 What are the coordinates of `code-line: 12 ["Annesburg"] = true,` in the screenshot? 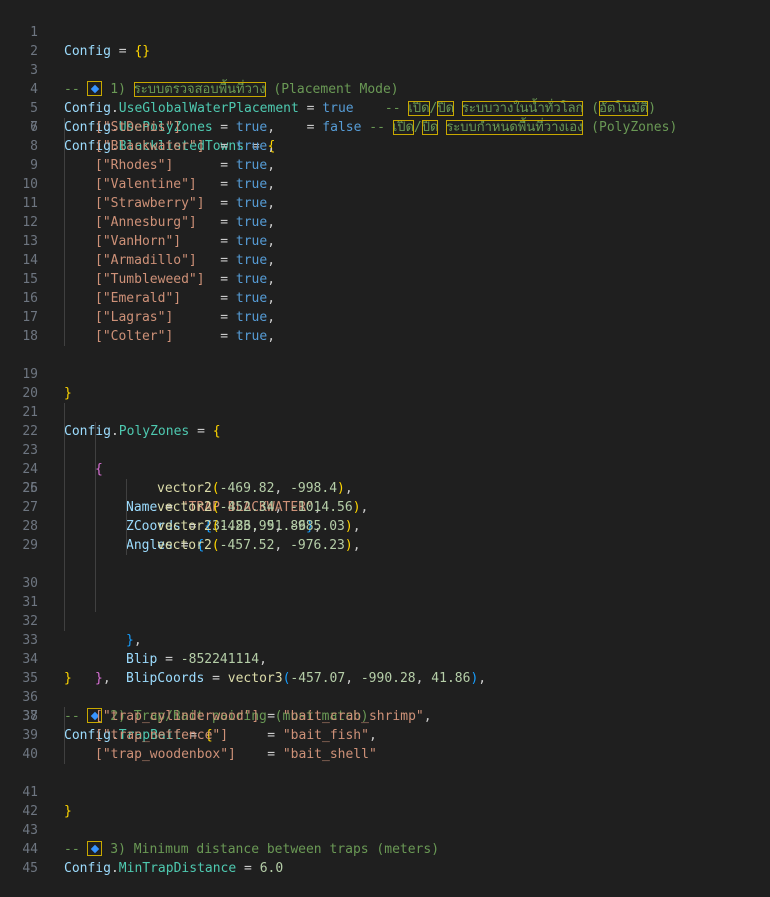 It's located at (385, 222).